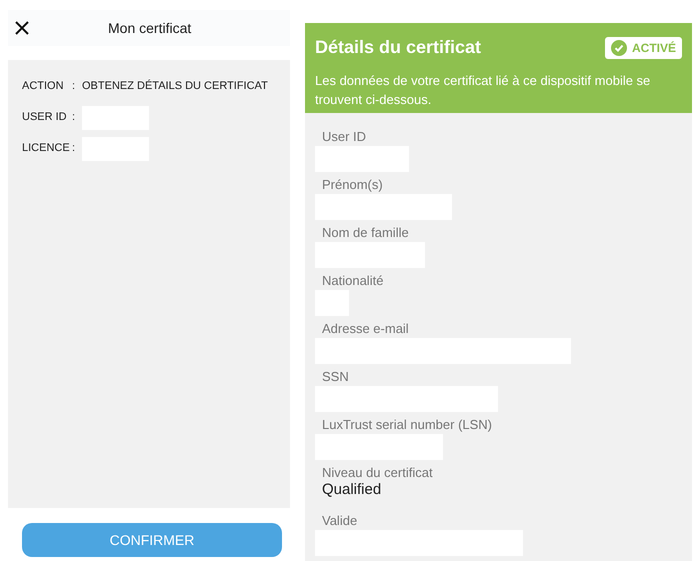 Image resolution: width=695 pixels, height=561 pixels. What do you see at coordinates (398, 48) in the screenshot?
I see `banner-title: Détails du certificat` at bounding box center [398, 48].